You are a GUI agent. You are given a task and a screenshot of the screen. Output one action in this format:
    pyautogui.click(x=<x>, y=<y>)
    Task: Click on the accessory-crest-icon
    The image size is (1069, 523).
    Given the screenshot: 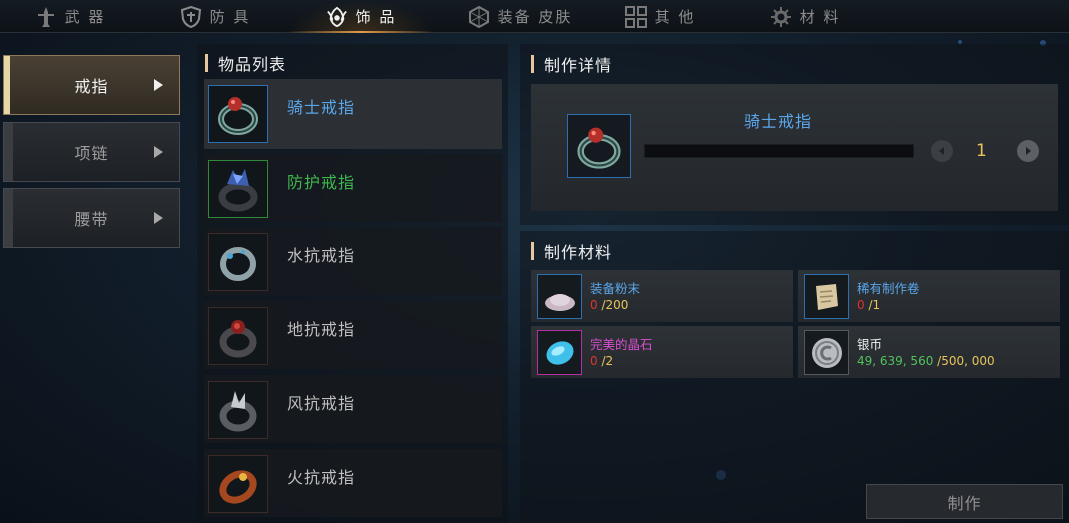 What is the action you would take?
    pyautogui.click(x=337, y=17)
    